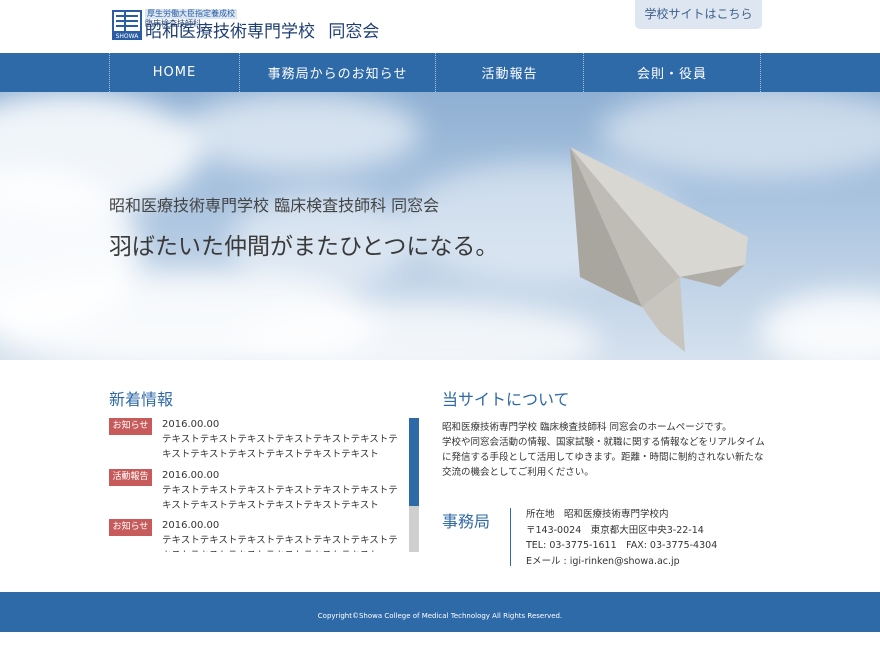 This screenshot has width=880, height=660. Describe the element at coordinates (191, 14) in the screenshot. I see `logo-designation: 厚生労働大臣指定養成校` at that location.